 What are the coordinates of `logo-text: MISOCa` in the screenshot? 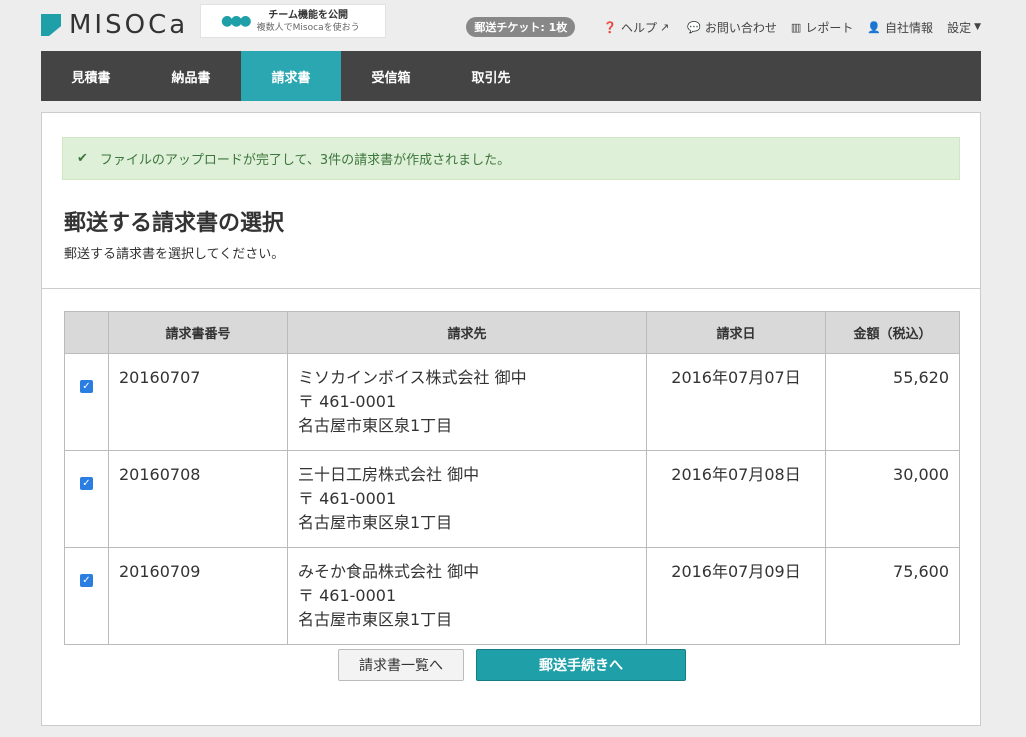 It's located at (129, 25).